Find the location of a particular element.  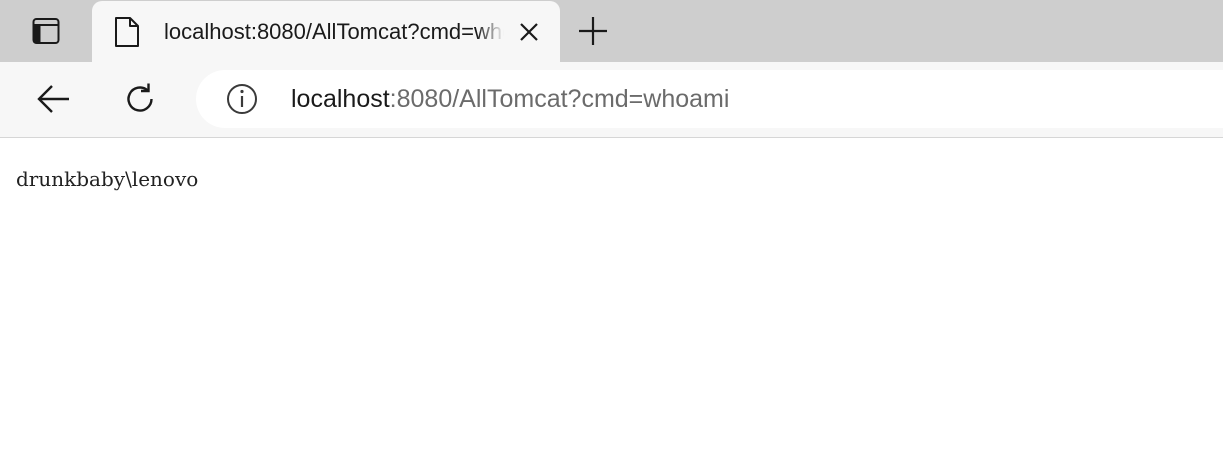

close-icon is located at coordinates (529, 32).